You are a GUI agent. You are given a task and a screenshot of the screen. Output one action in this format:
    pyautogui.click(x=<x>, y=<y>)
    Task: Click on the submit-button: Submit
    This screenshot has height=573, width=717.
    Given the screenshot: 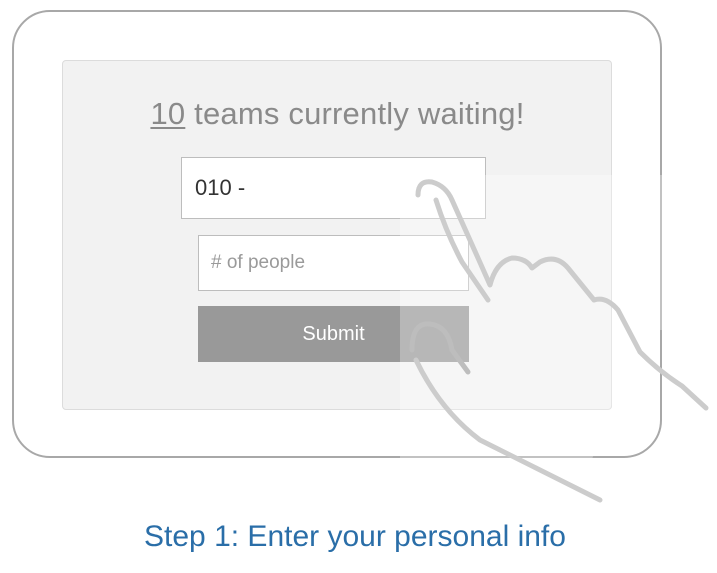 What is the action you would take?
    pyautogui.click(x=333, y=334)
    